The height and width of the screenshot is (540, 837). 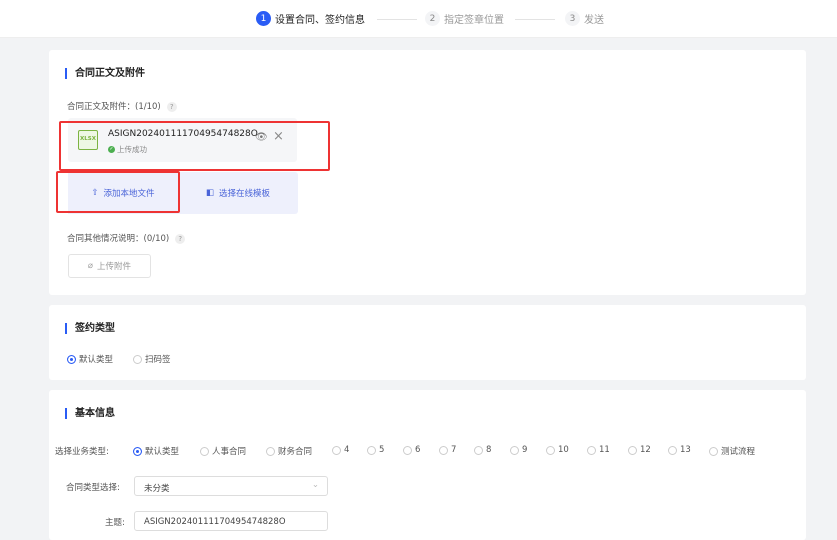 I want to click on upload-attachment-button: ⌀ 上传附件, so click(x=109, y=266).